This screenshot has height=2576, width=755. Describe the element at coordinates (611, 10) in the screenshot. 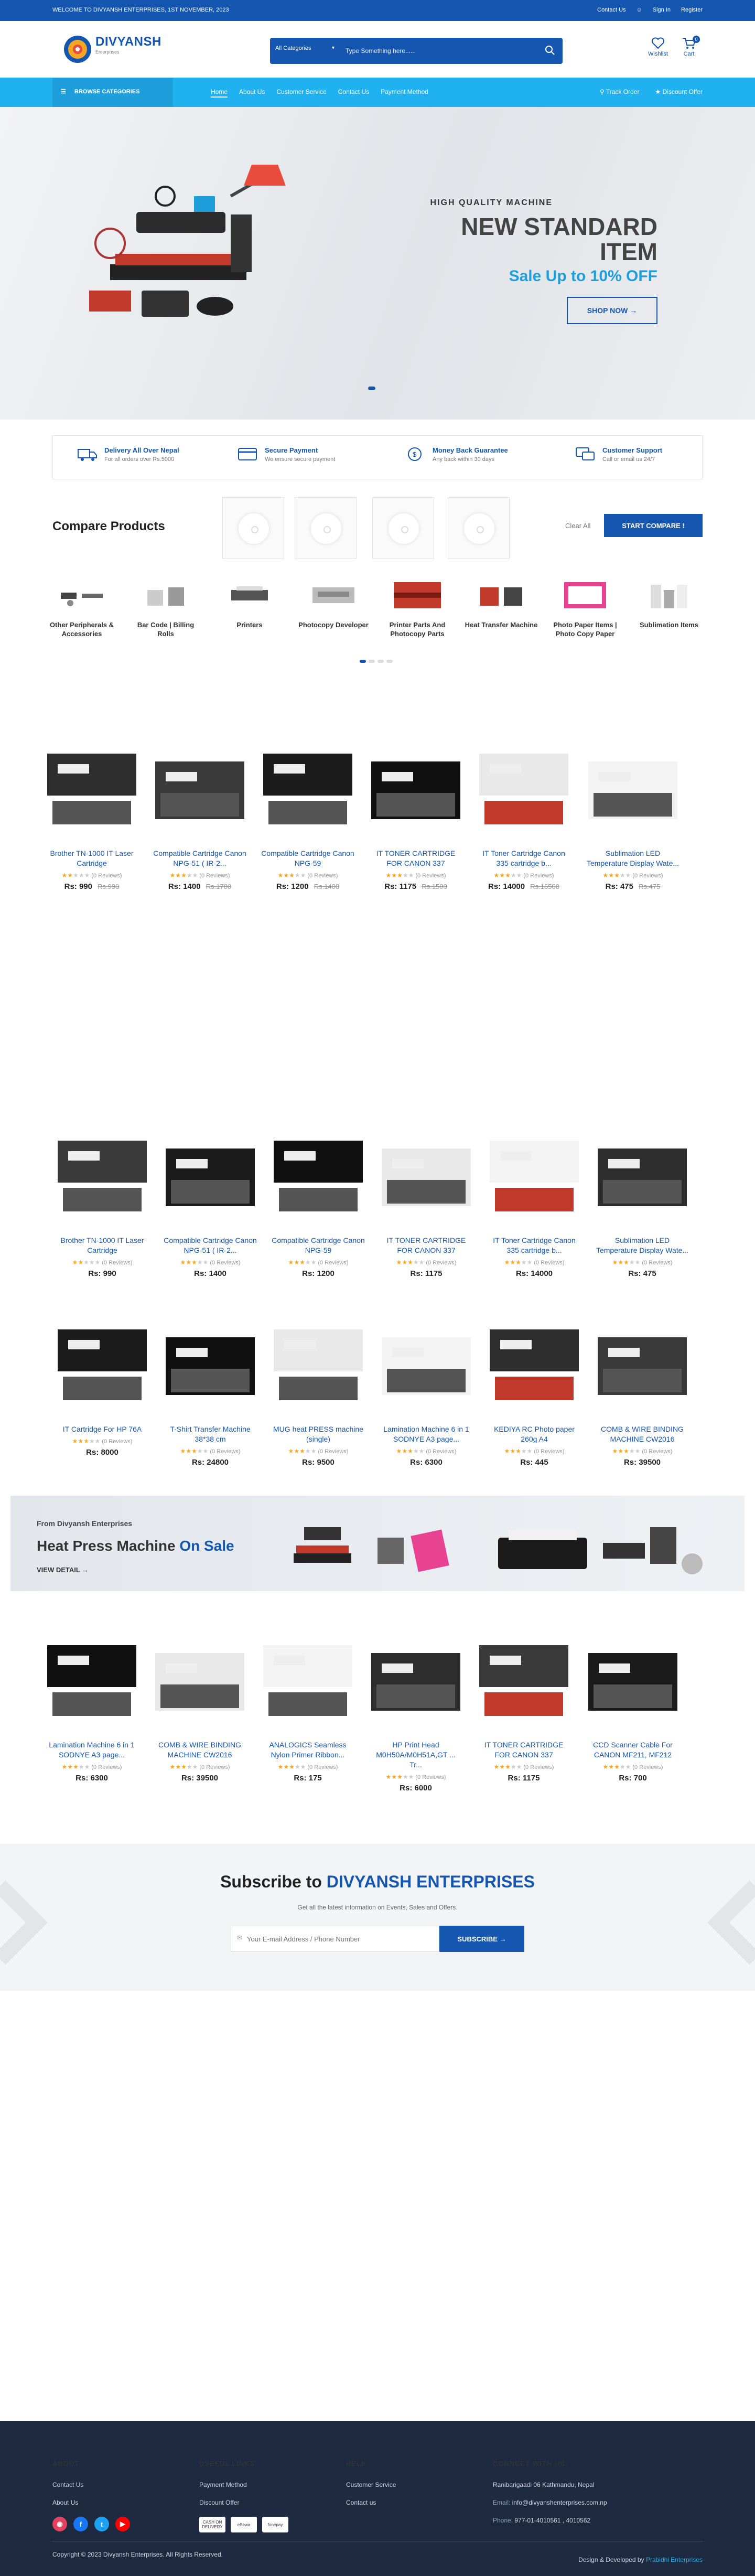

I see `contact-link: Contact Us` at that location.